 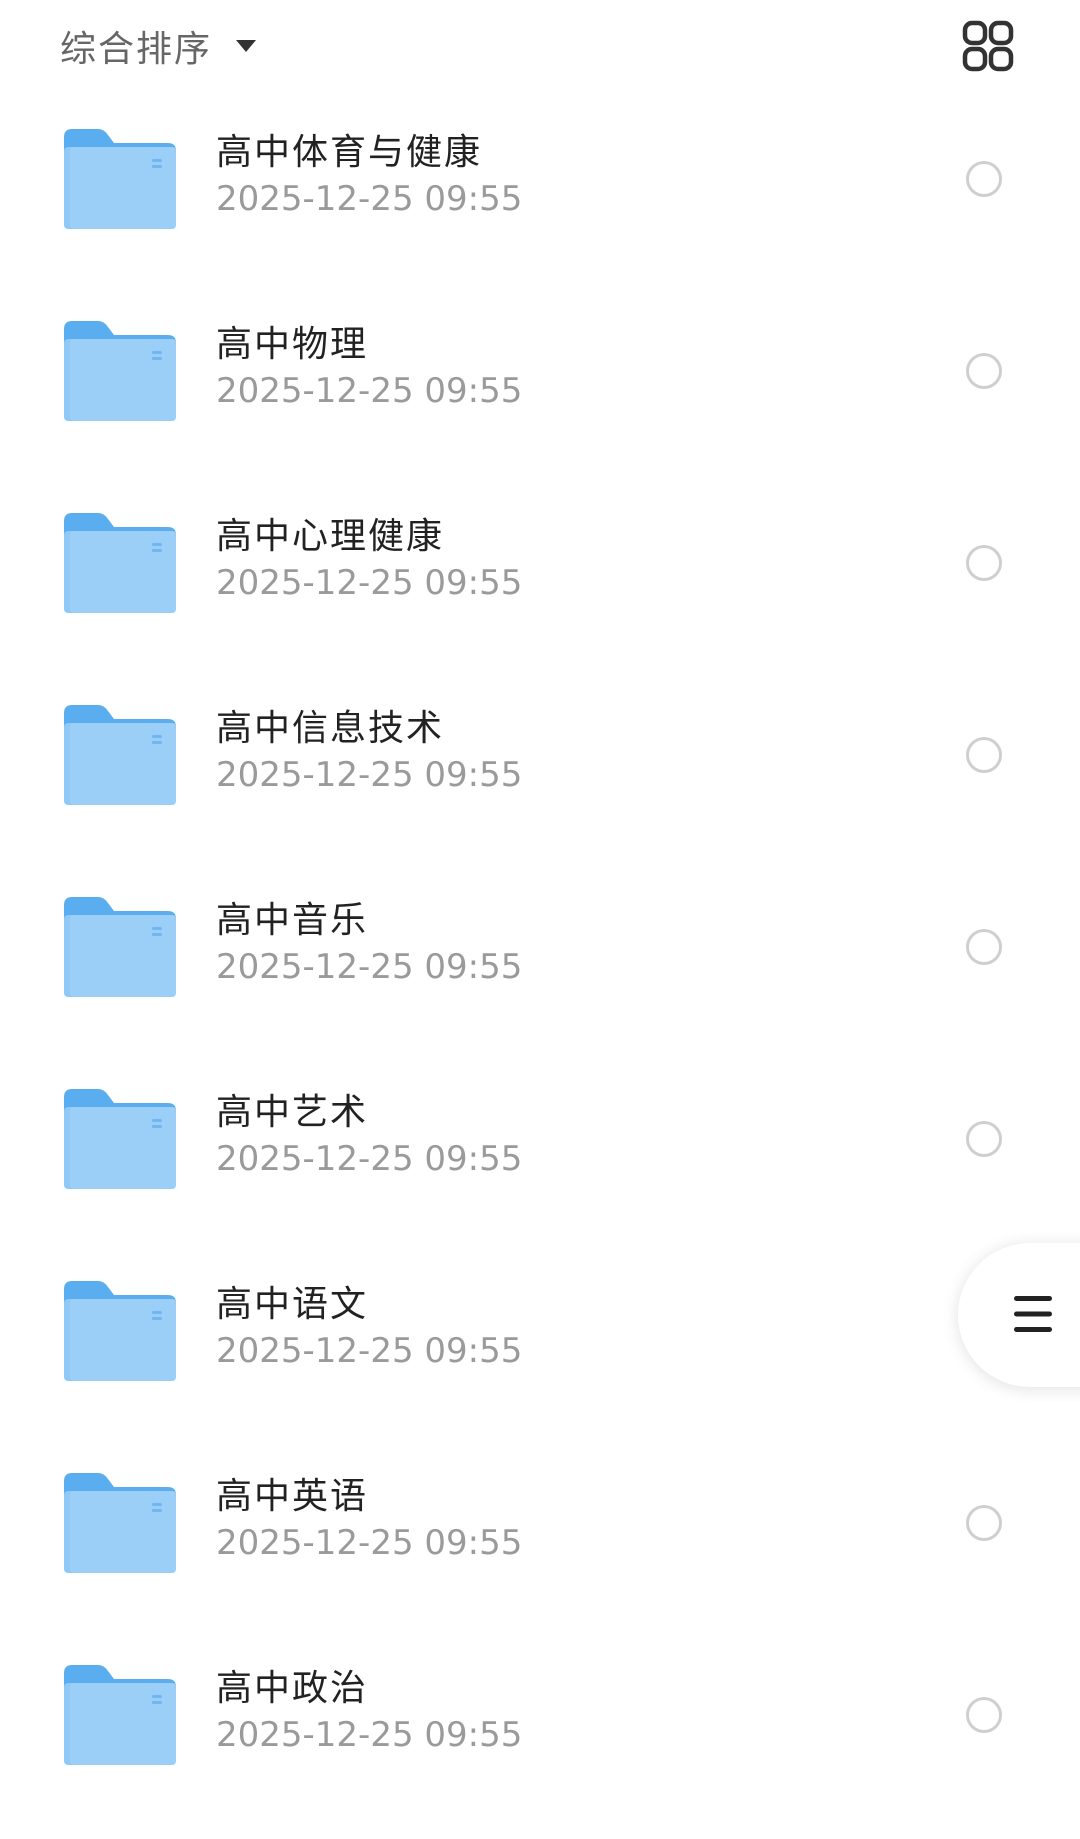 What do you see at coordinates (1033, 1314) in the screenshot?
I see `menu-icon` at bounding box center [1033, 1314].